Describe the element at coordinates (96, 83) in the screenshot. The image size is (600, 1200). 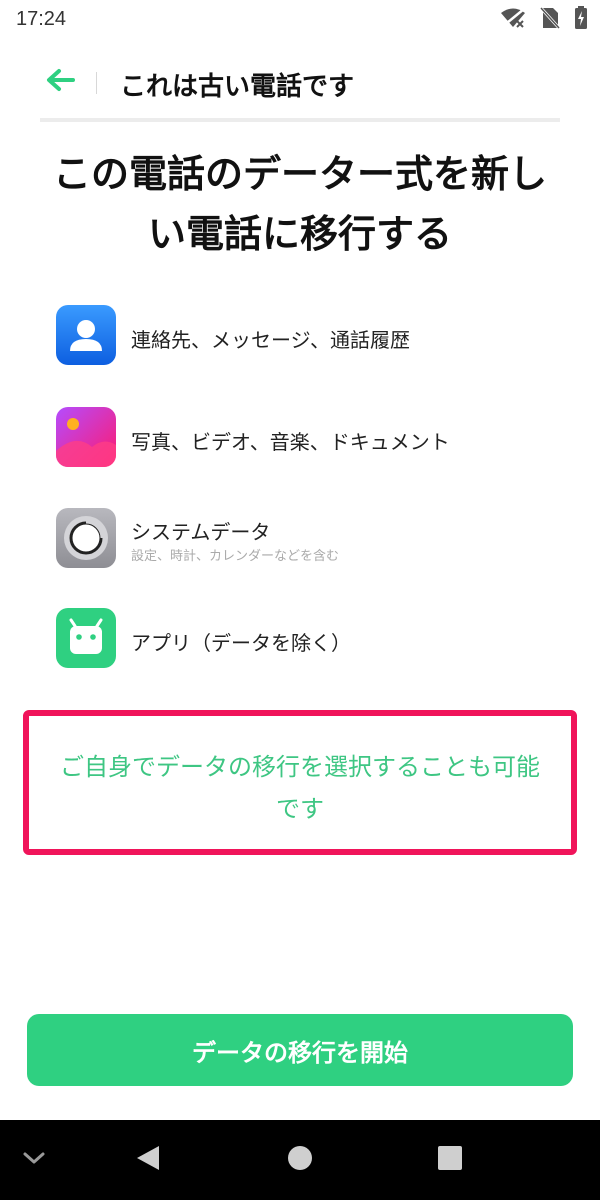
I see `header-divider` at that location.